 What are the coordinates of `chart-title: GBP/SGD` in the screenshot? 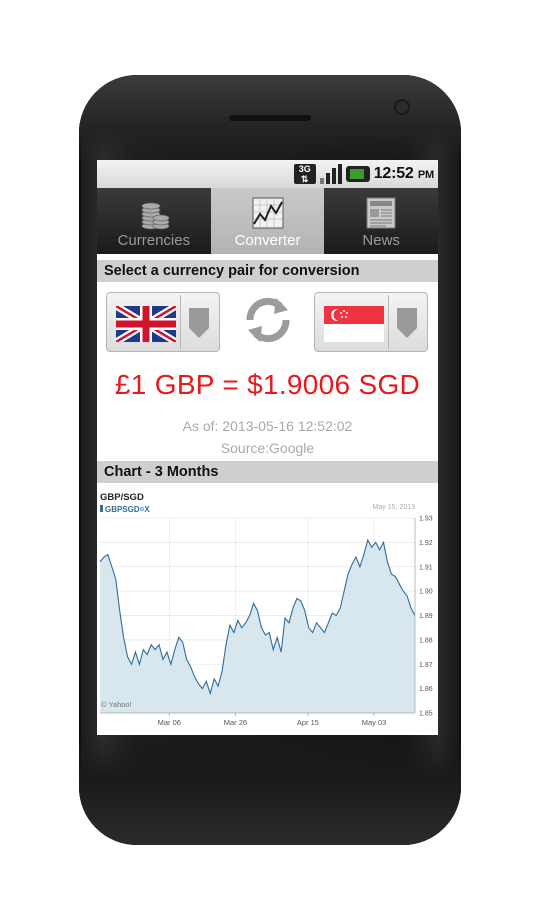 It's located at (122, 497).